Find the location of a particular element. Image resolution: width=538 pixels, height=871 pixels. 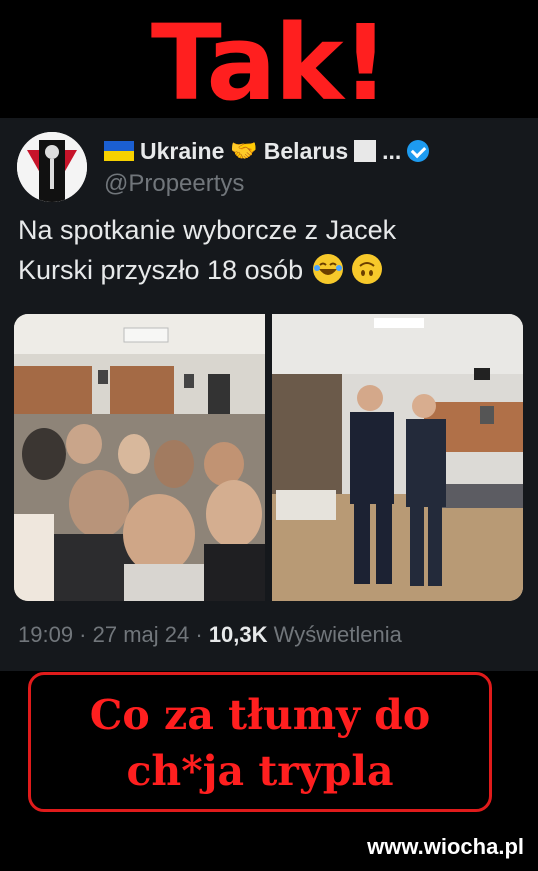

comment-line1: Co za tłumy do is located at coordinates (260, 715).